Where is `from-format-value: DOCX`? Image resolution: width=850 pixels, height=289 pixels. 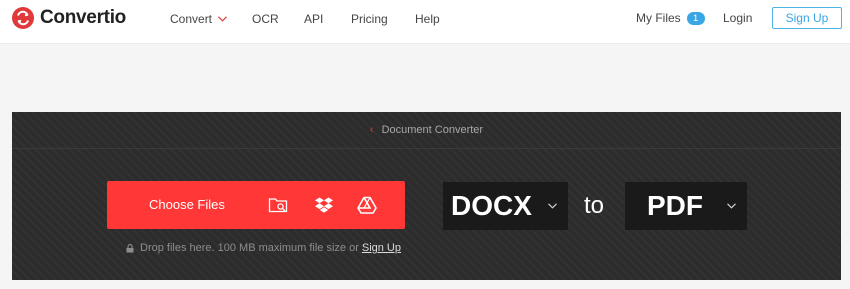 from-format-value: DOCX is located at coordinates (491, 205).